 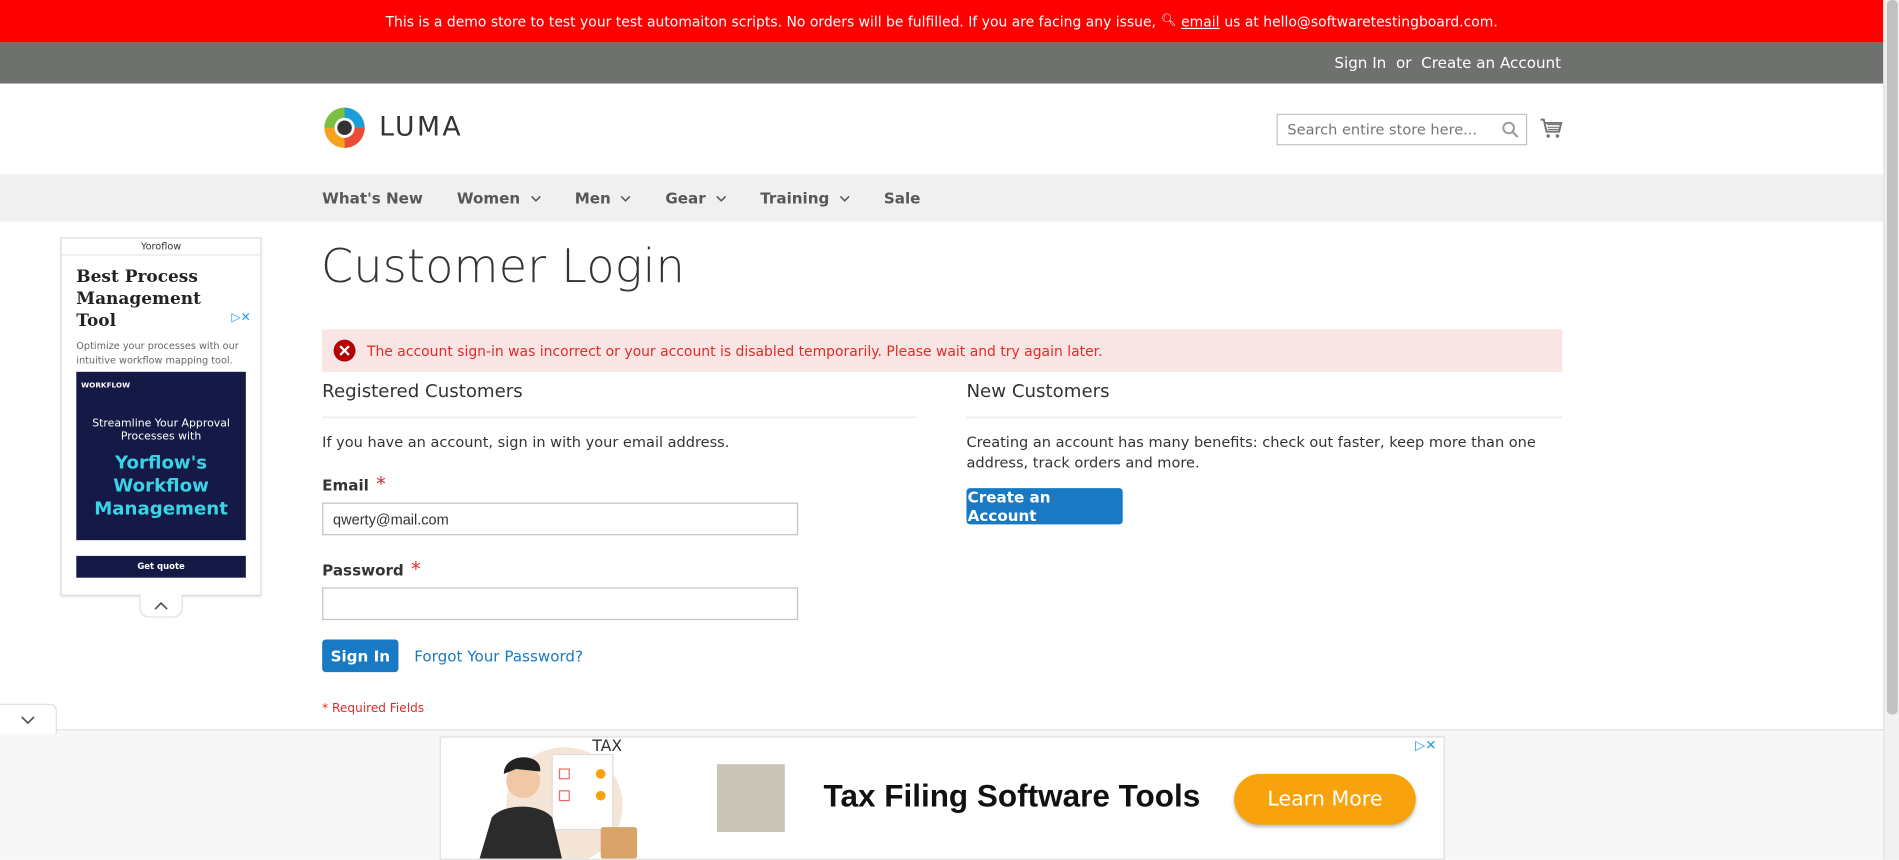 What do you see at coordinates (1491, 62) in the screenshot?
I see `create-account-link: Create an Account` at bounding box center [1491, 62].